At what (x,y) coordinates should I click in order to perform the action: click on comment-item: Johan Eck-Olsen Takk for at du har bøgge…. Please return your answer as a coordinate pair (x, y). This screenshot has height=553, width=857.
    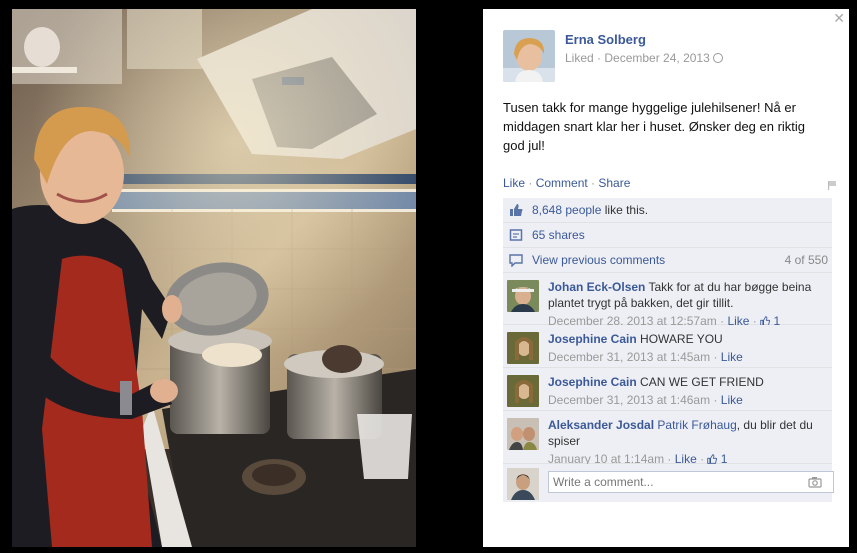
    Looking at the image, I should click on (667, 300).